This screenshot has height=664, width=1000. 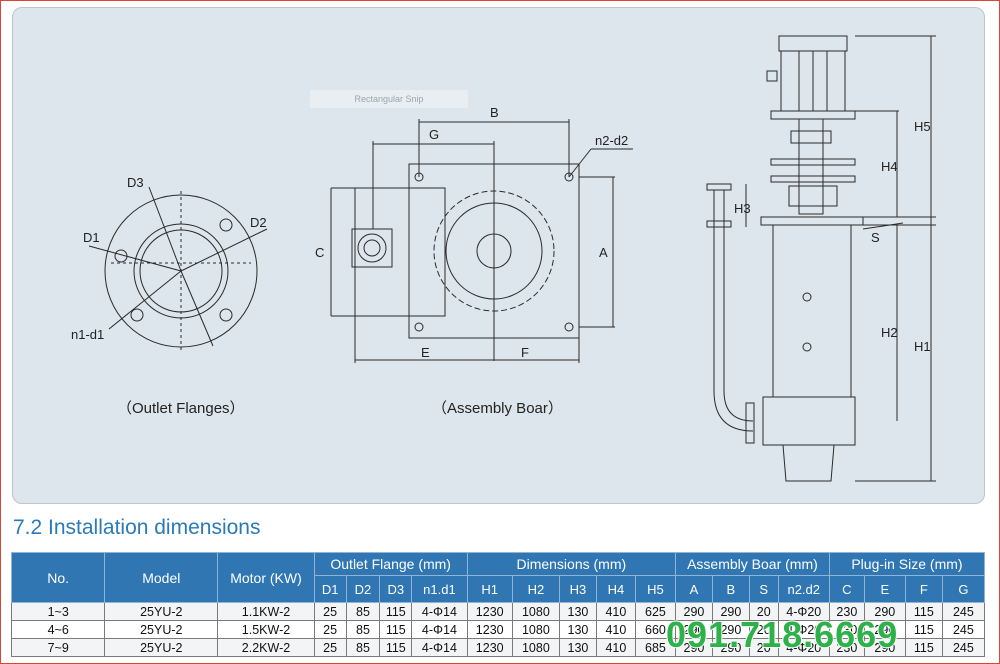 What do you see at coordinates (497, 408) in the screenshot?
I see `caption-assembly-boar: （Assembly Boar）` at bounding box center [497, 408].